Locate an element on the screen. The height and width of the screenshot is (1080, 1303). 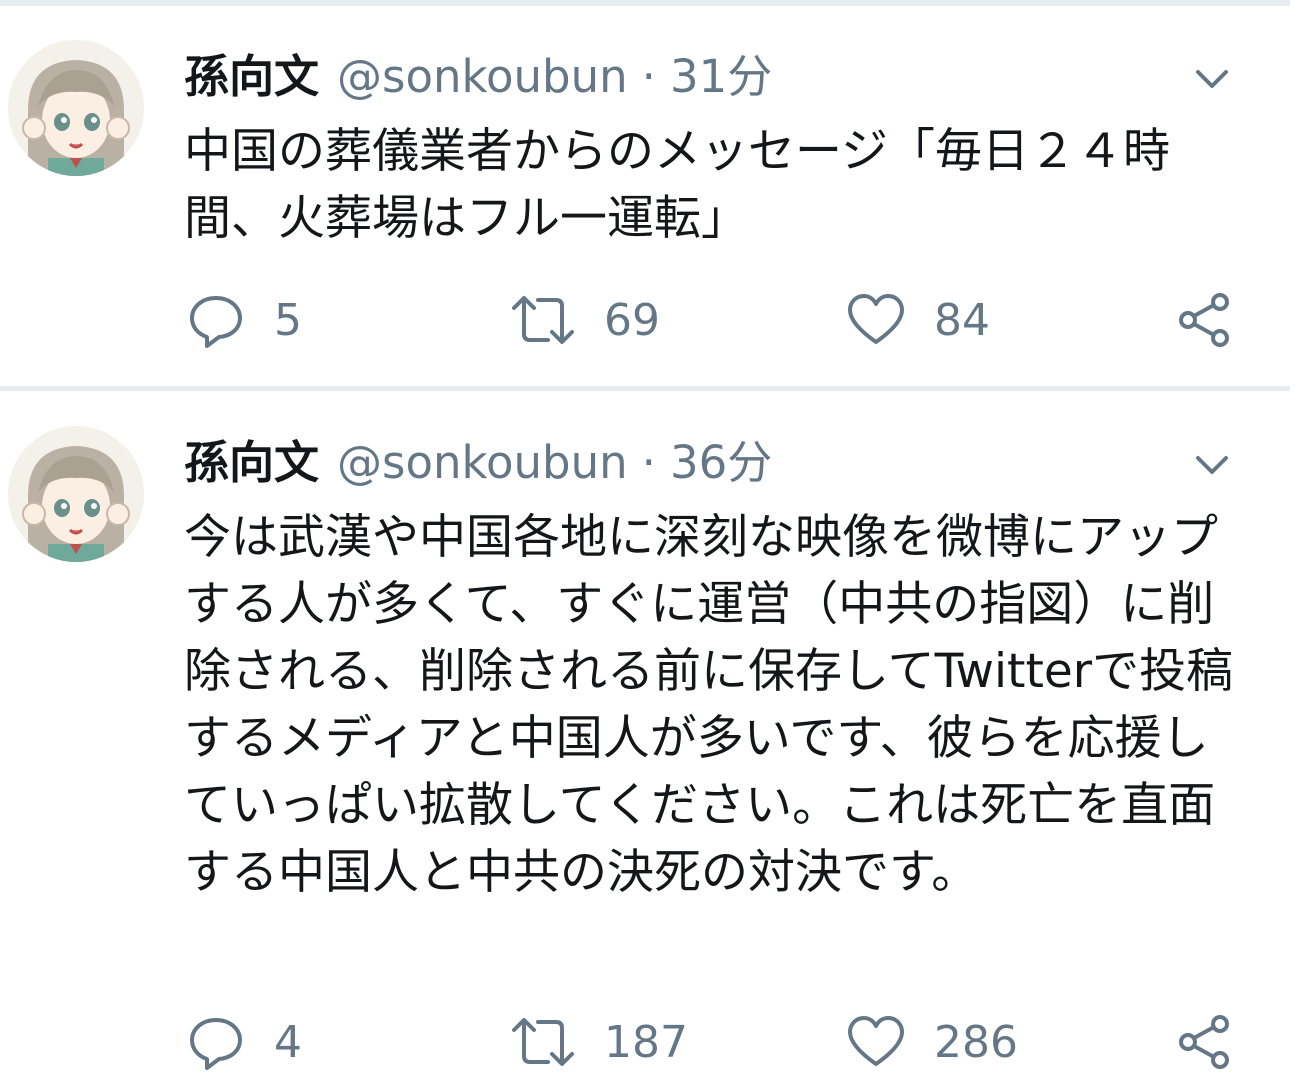
timestamp: 31分 is located at coordinates (721, 77).